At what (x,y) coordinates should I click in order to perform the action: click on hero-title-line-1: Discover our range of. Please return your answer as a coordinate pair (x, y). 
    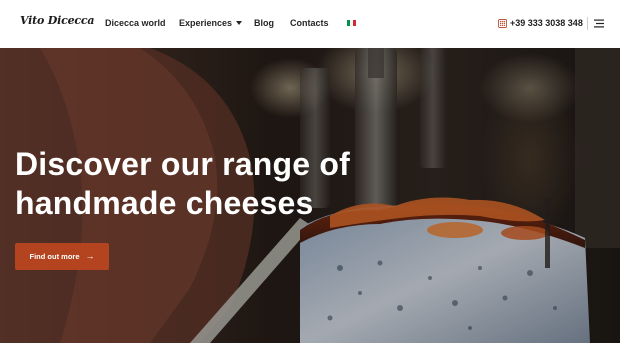
    Looking at the image, I should click on (182, 164).